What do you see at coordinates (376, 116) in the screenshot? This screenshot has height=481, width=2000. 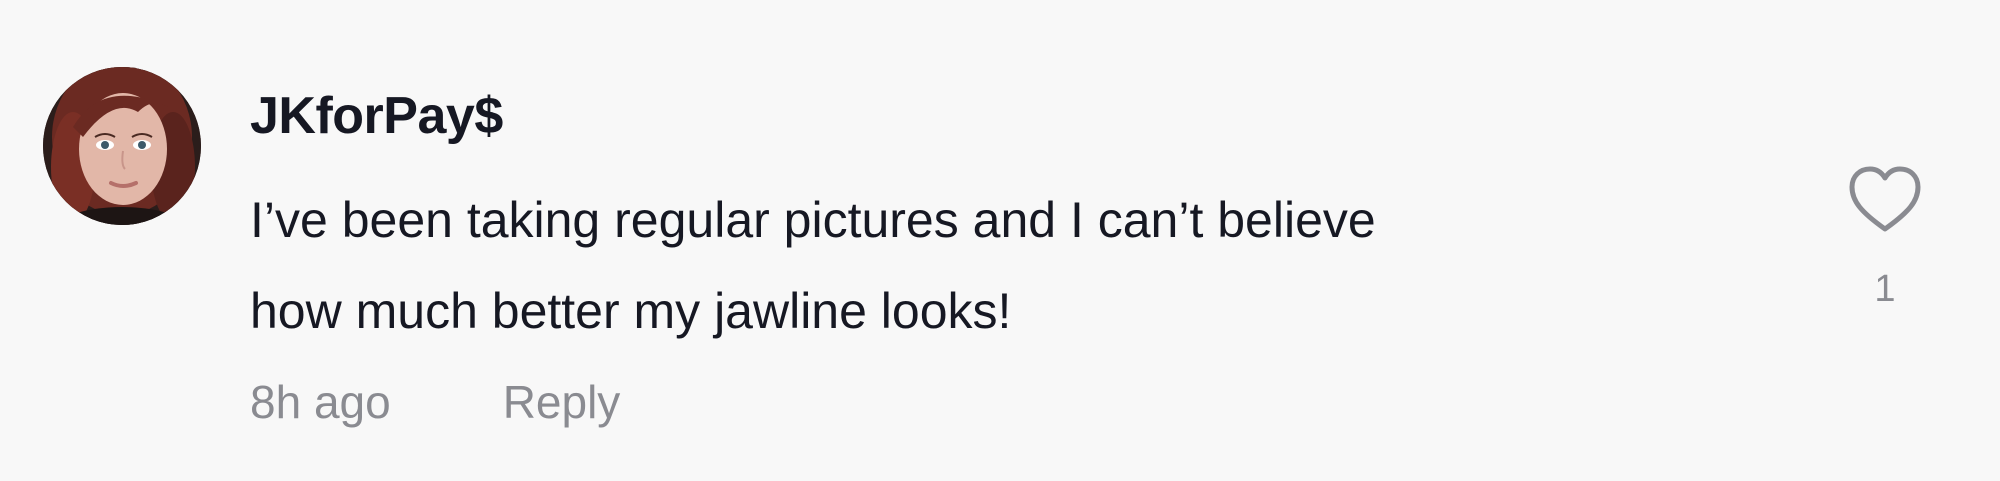 I see `username: JKforPay$` at bounding box center [376, 116].